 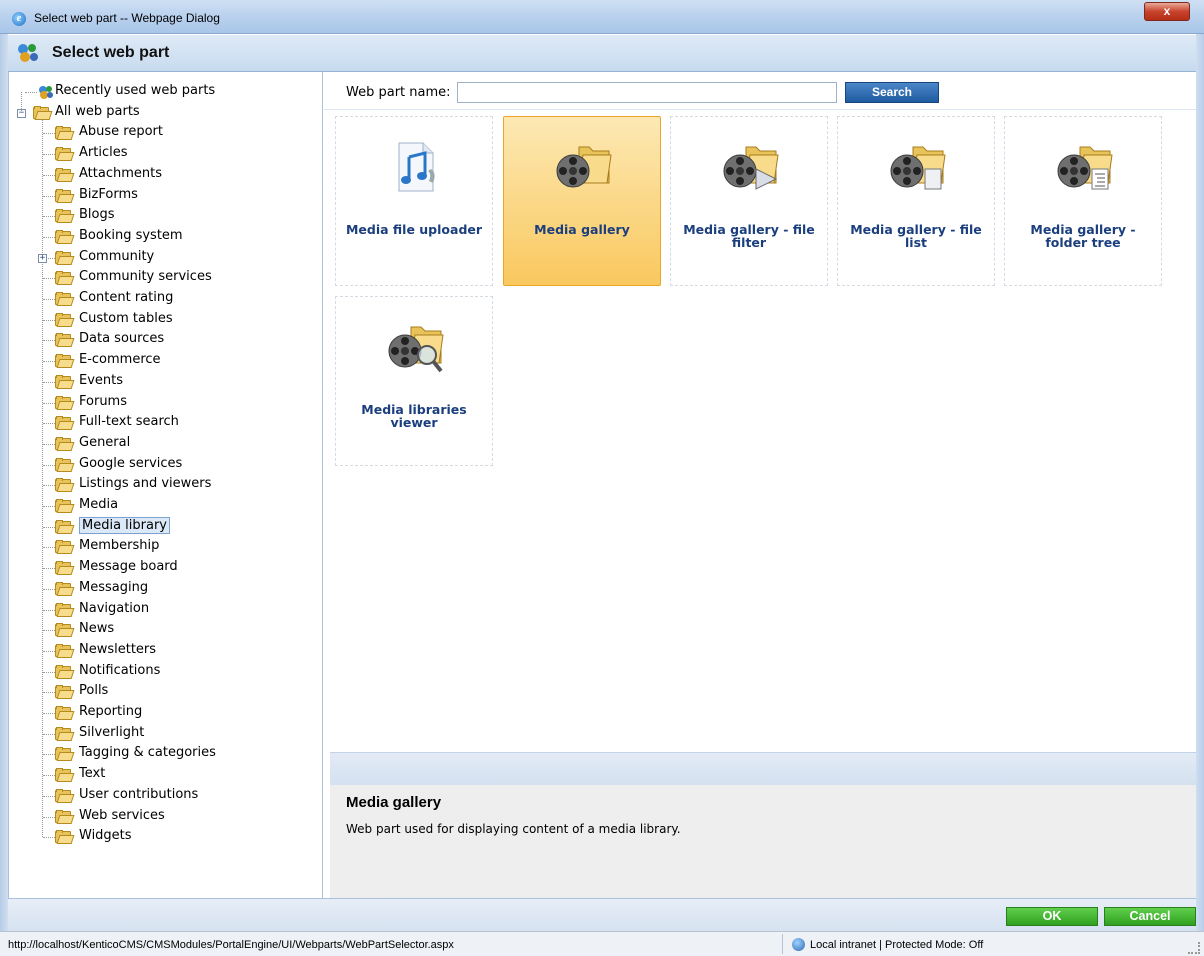 I want to click on dialog-title: Select web part, so click(x=111, y=52).